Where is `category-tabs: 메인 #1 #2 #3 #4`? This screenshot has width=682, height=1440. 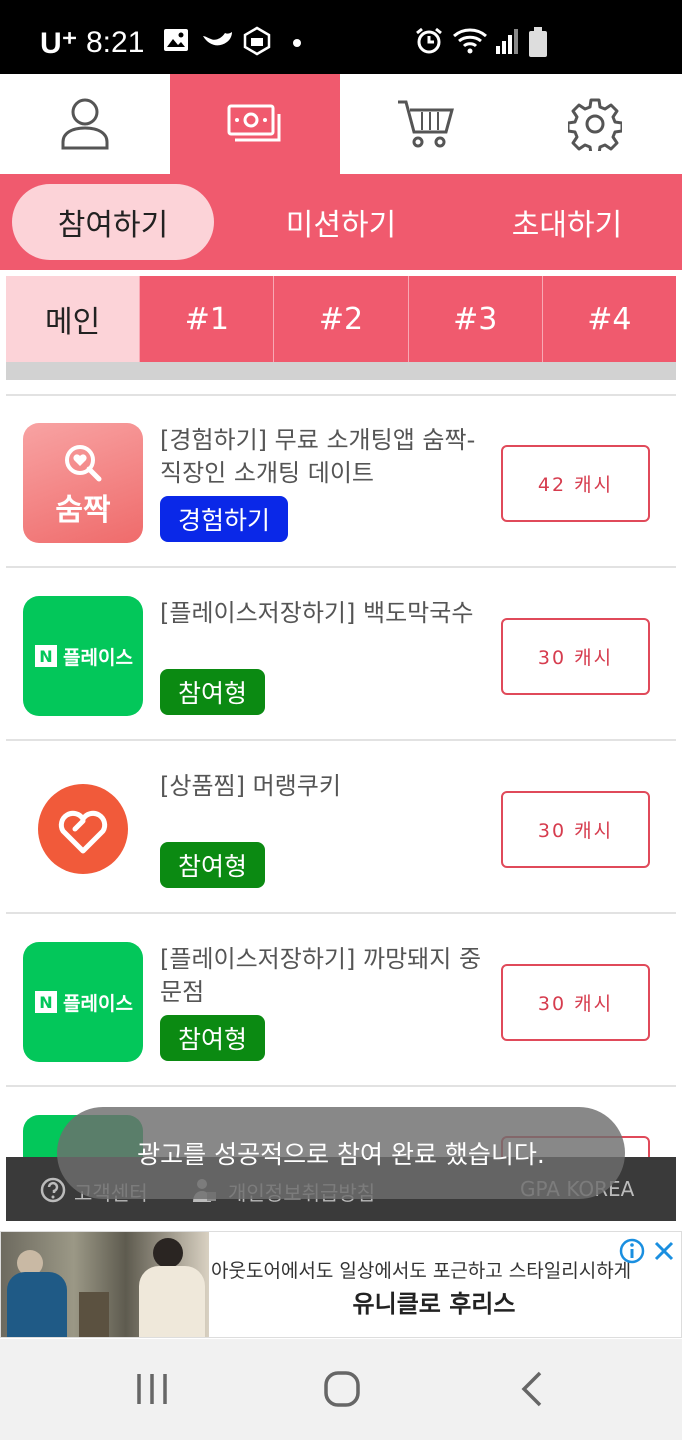 category-tabs: 메인 #1 #2 #3 #4 is located at coordinates (341, 319).